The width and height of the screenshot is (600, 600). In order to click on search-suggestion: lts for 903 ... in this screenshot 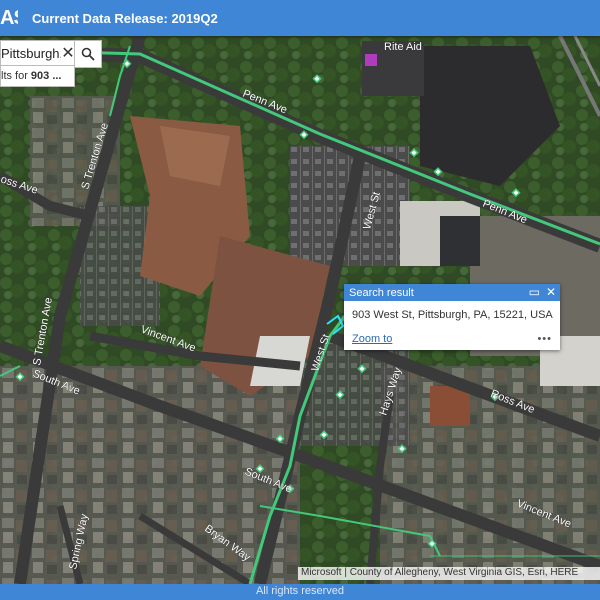, I will do `click(37, 76)`.